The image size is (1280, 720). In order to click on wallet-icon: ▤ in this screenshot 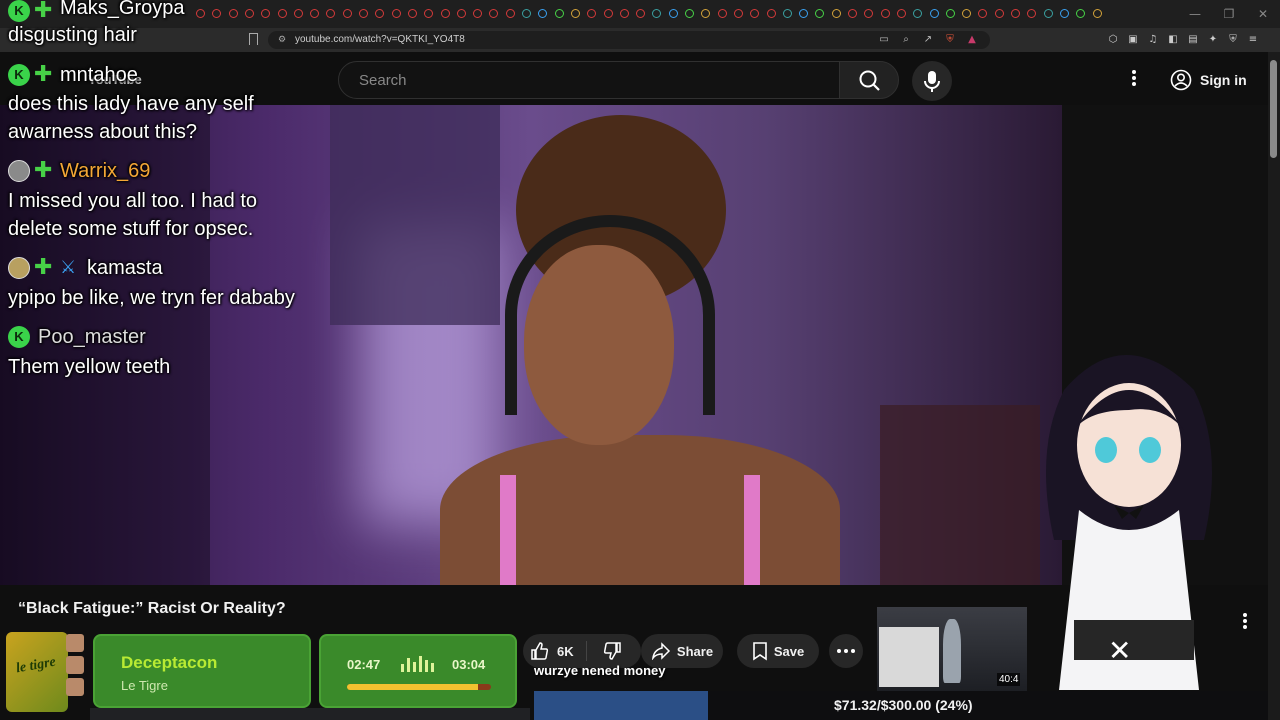, I will do `click(1193, 40)`.